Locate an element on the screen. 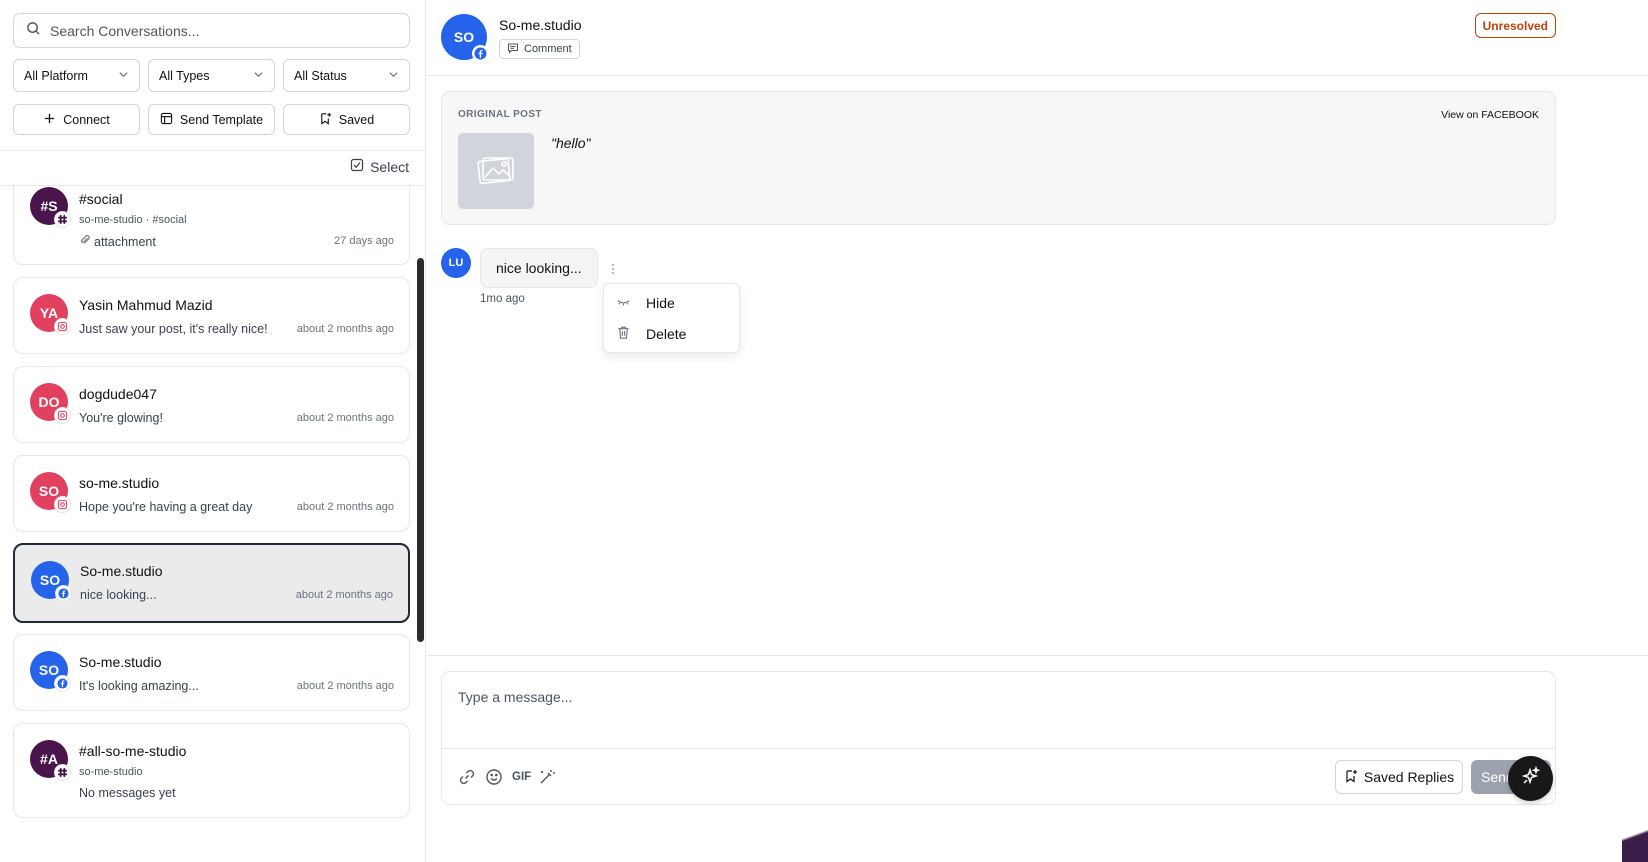  conversation-preview: attachment is located at coordinates (117, 241).